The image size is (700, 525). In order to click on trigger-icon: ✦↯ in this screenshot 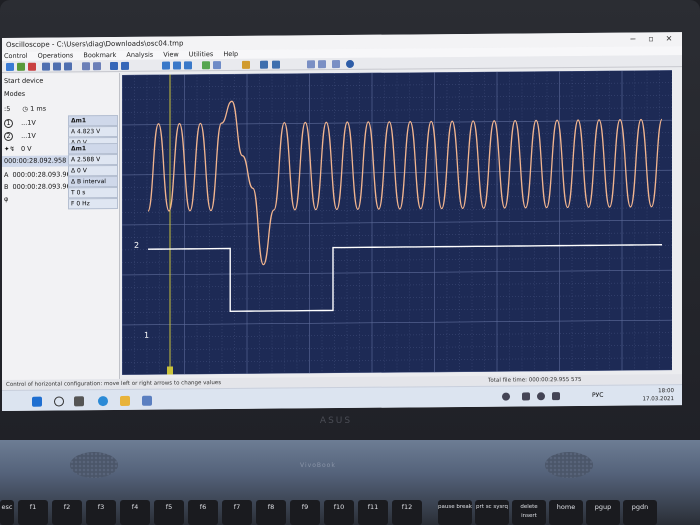, I will do `click(9, 148)`.